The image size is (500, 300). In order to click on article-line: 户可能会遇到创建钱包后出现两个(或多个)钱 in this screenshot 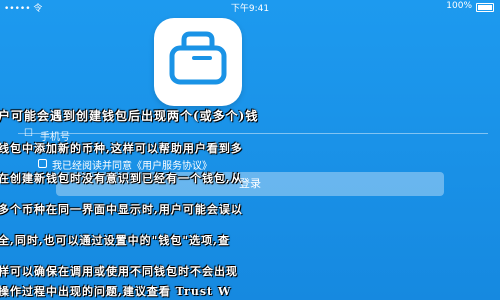, I will do `click(129, 116)`.